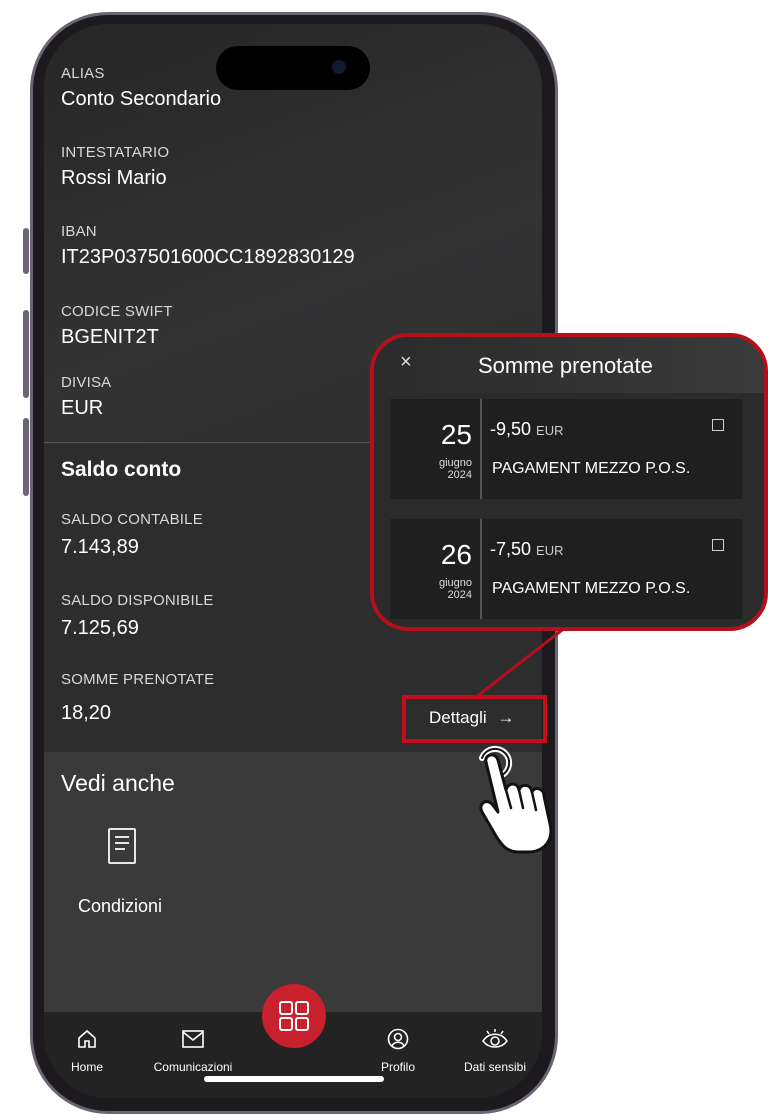  What do you see at coordinates (100, 547) in the screenshot?
I see `saldo-contabile-value: 7.143,89` at bounding box center [100, 547].